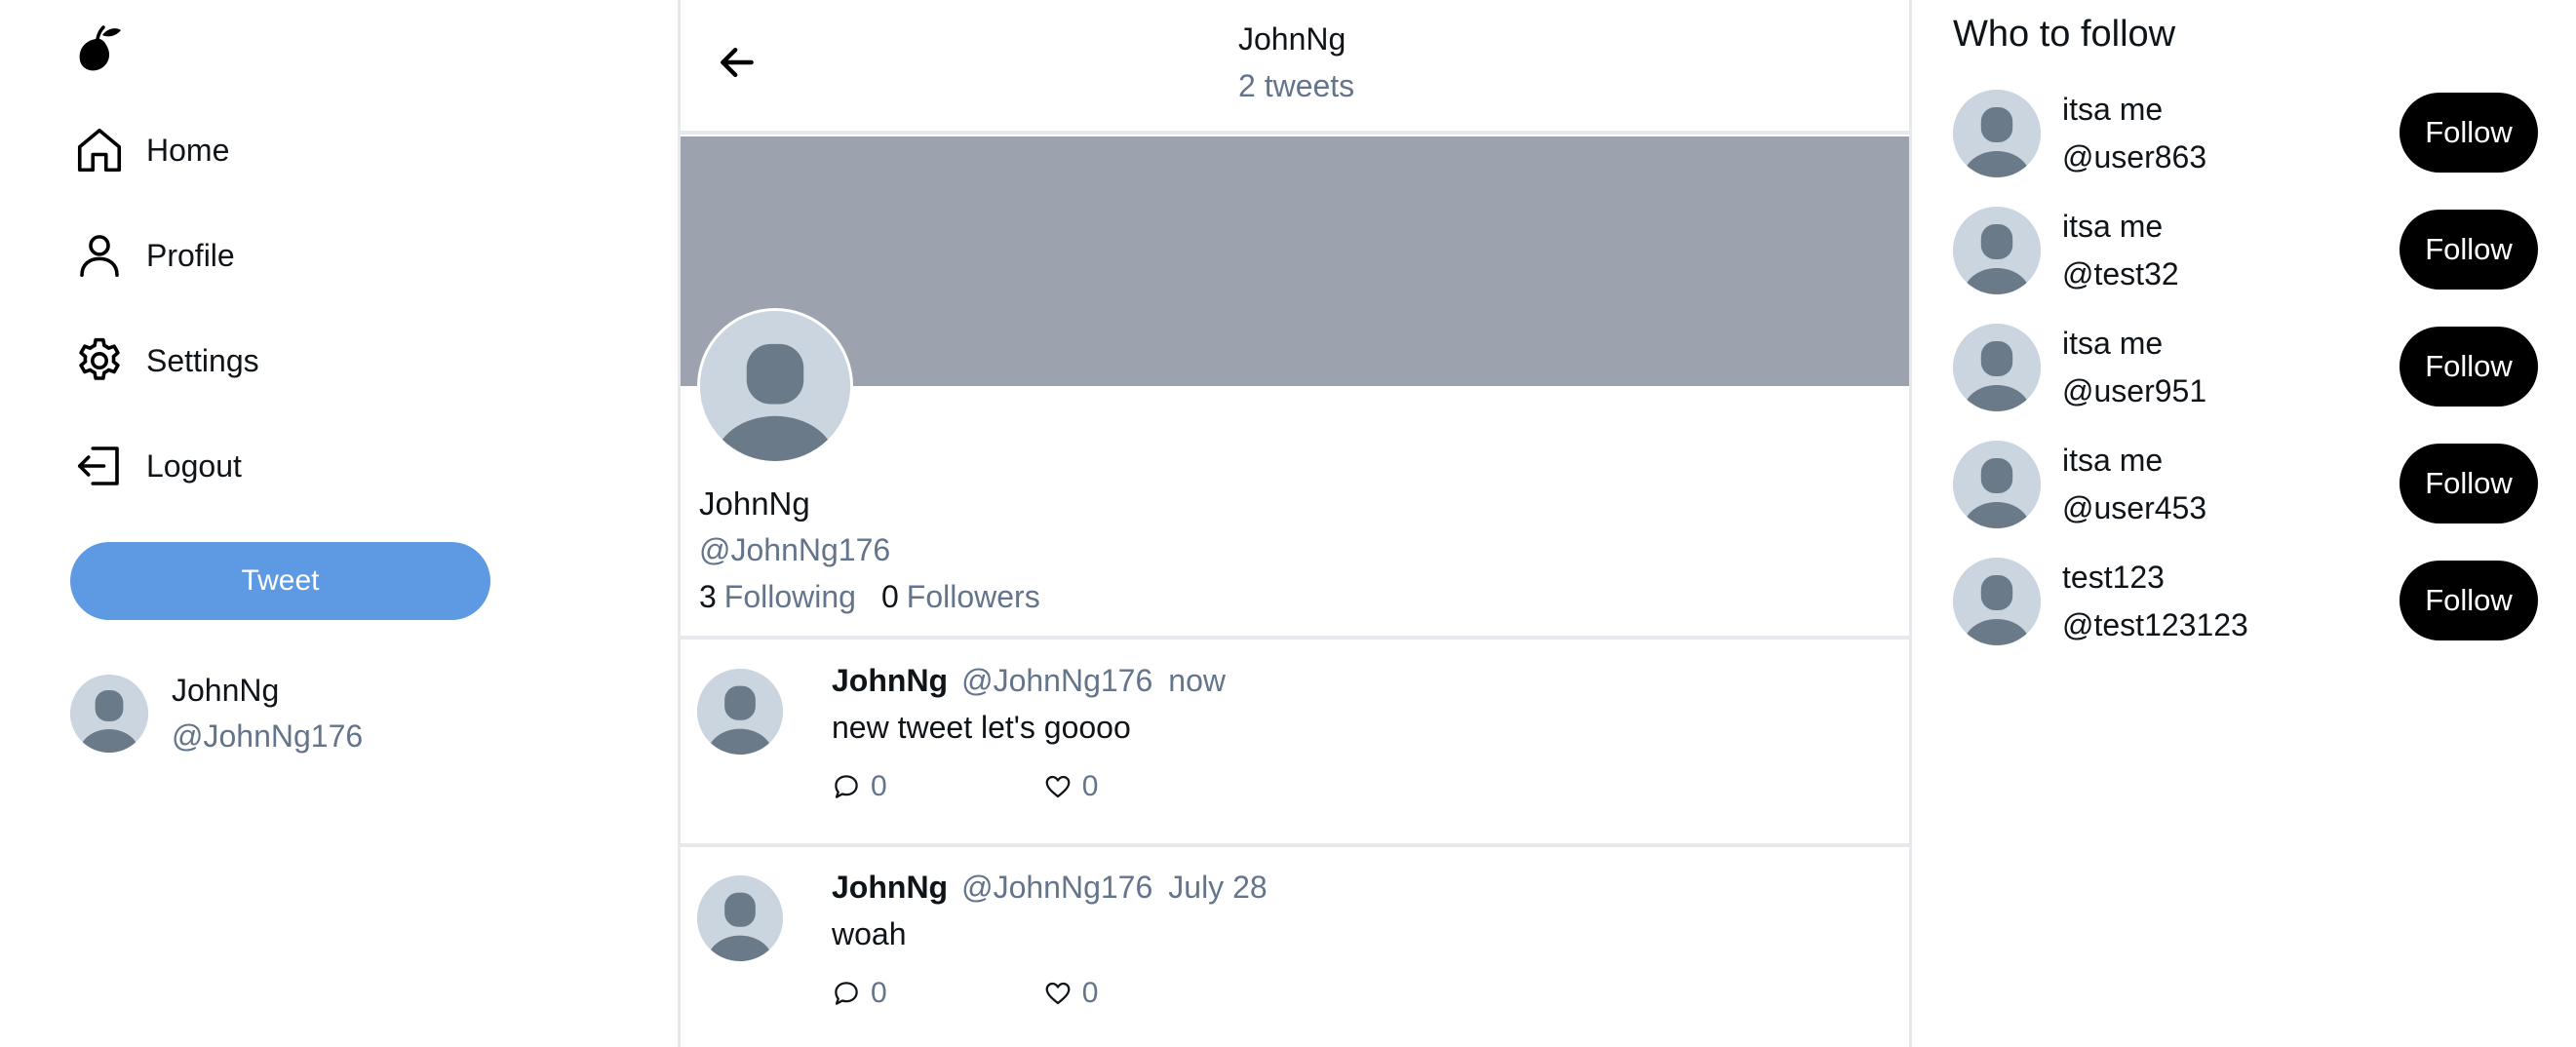 The height and width of the screenshot is (1047, 2576). Describe the element at coordinates (2245, 484) in the screenshot. I see `follow-suggestion: itsa me @user453 Follow` at that location.